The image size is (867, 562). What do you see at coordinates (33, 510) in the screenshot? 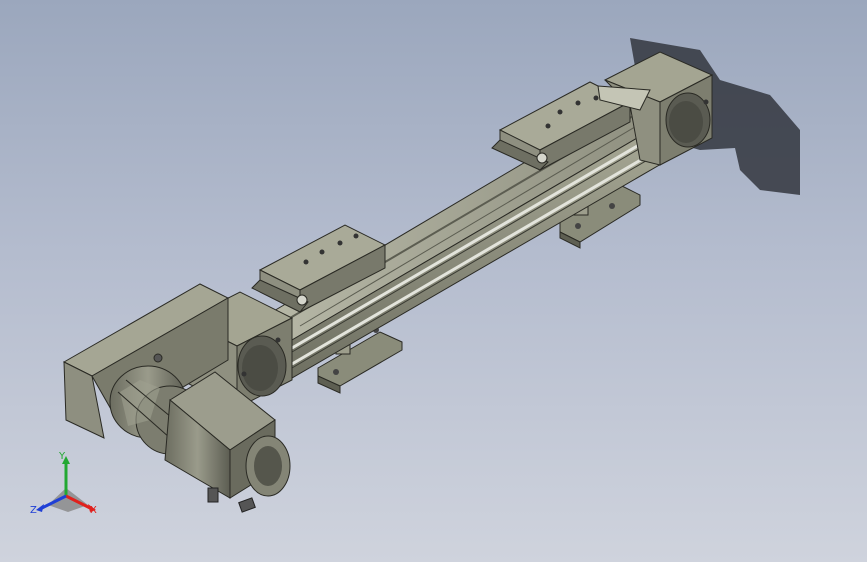
I see `z-axis-label: Z` at bounding box center [33, 510].